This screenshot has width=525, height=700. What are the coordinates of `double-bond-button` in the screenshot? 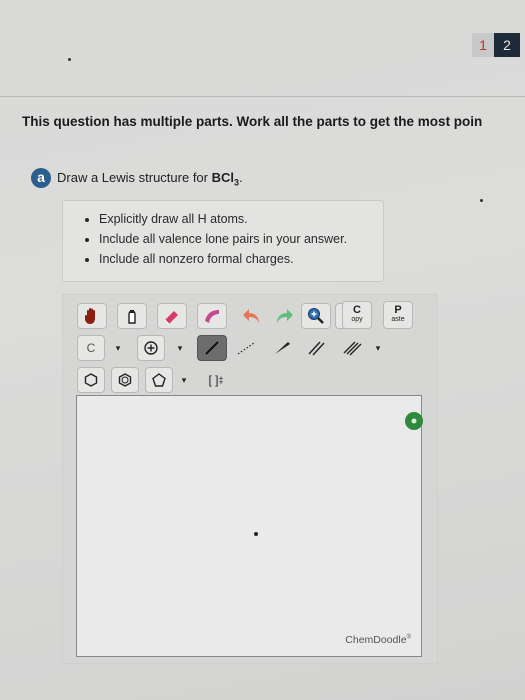 It's located at (316, 348).